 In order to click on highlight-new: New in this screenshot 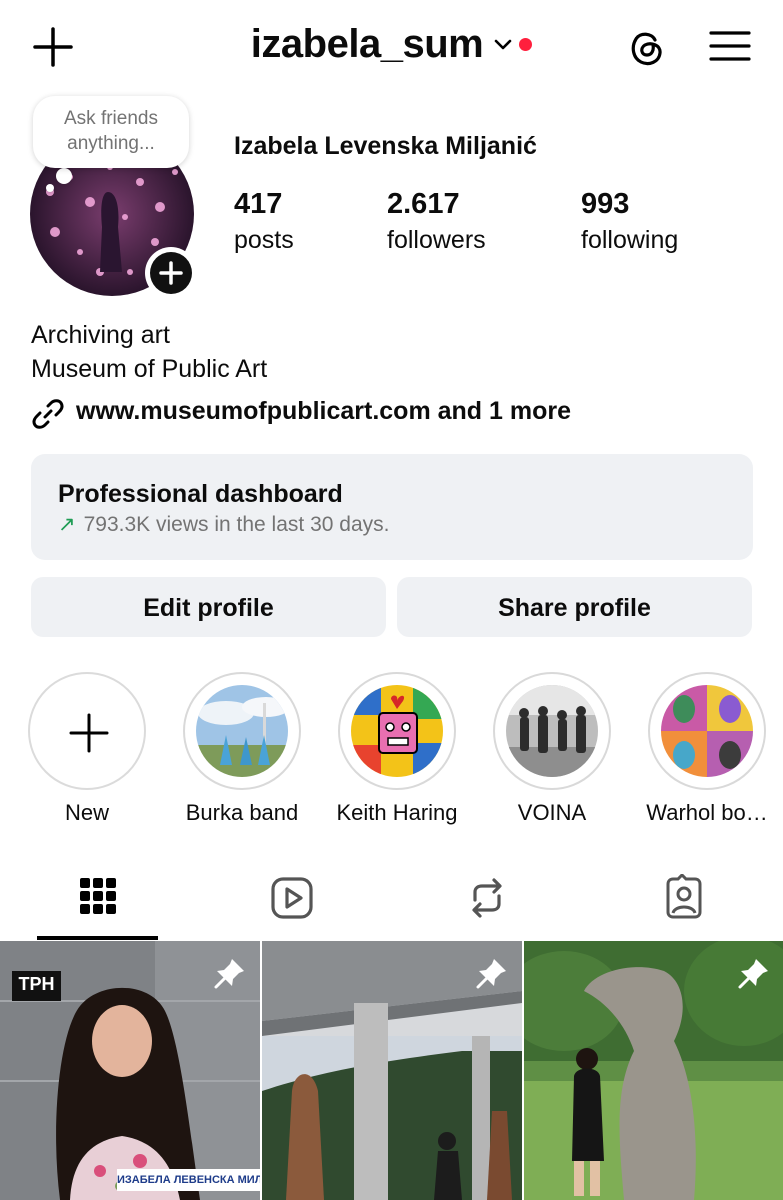, I will do `click(87, 748)`.